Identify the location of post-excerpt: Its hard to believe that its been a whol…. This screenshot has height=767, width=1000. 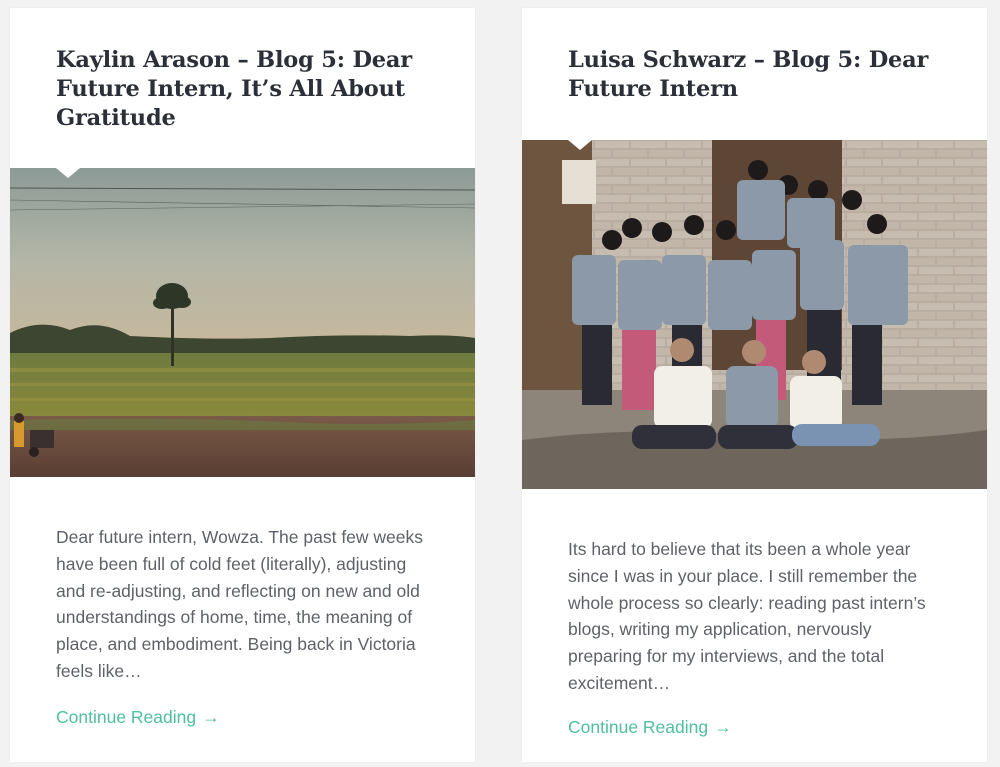
(747, 616).